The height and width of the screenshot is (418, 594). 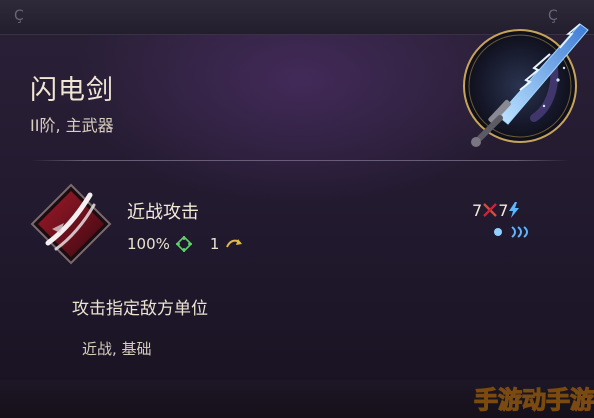 I want to click on site-watermark-logo: 手游动手游, so click(x=533, y=399).